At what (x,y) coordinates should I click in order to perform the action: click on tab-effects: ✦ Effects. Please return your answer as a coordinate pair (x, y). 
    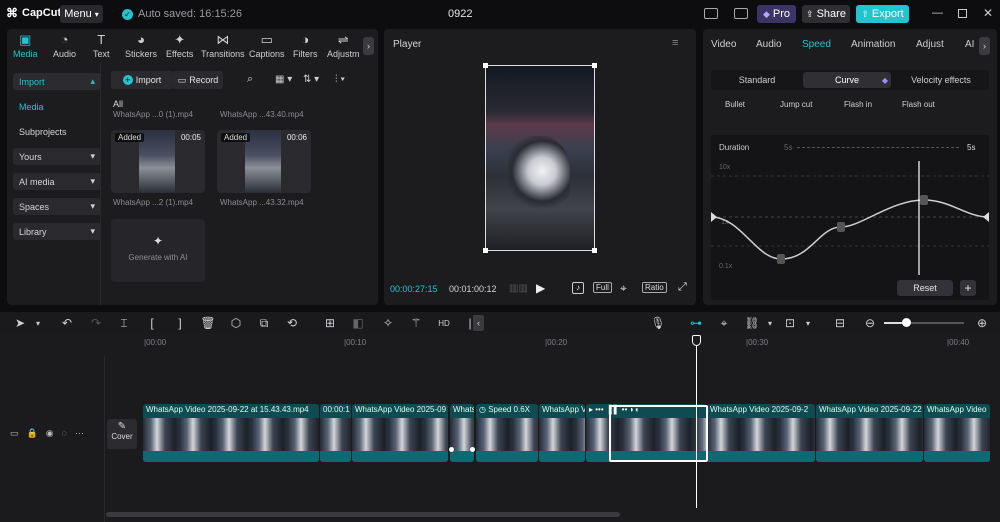
    Looking at the image, I should click on (179, 46).